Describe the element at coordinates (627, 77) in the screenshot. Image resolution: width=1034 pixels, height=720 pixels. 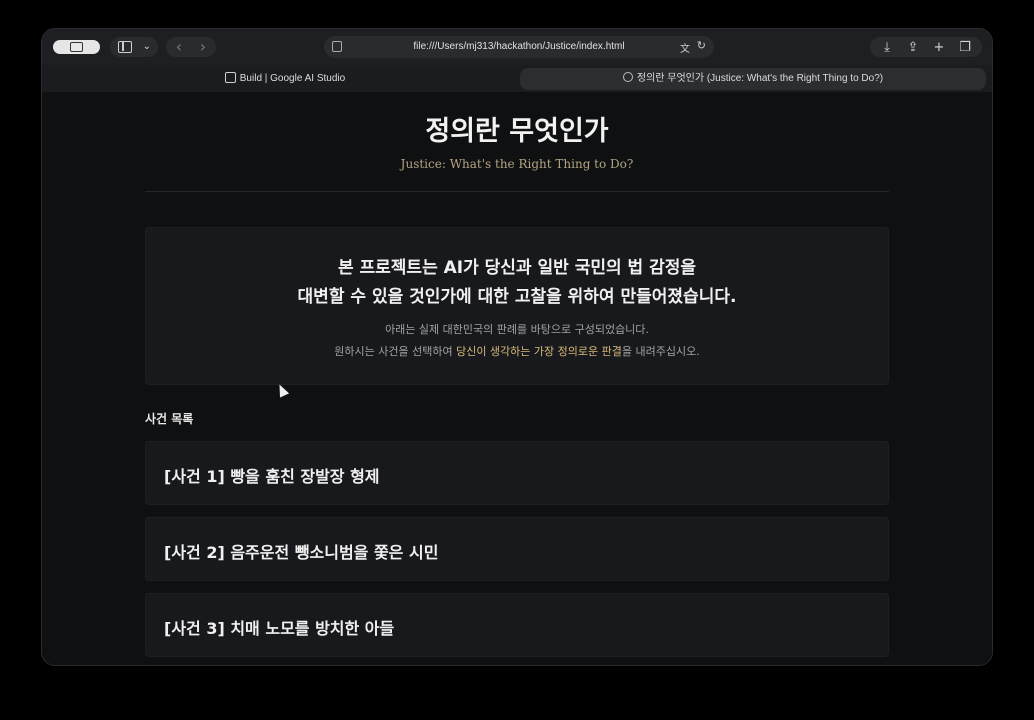
I see `page-status-icon` at that location.